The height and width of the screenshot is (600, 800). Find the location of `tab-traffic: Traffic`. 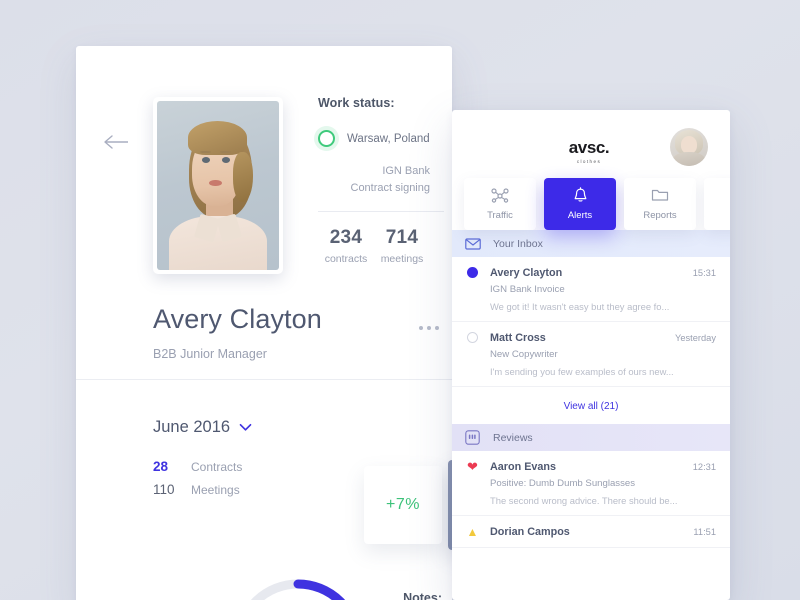

tab-traffic: Traffic is located at coordinates (500, 204).